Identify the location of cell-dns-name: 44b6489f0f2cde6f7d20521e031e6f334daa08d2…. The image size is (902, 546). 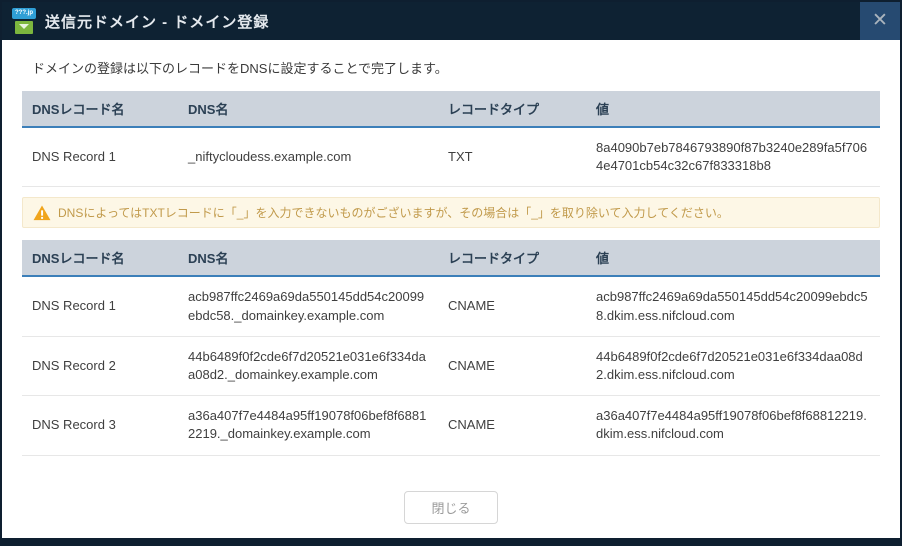
(308, 366).